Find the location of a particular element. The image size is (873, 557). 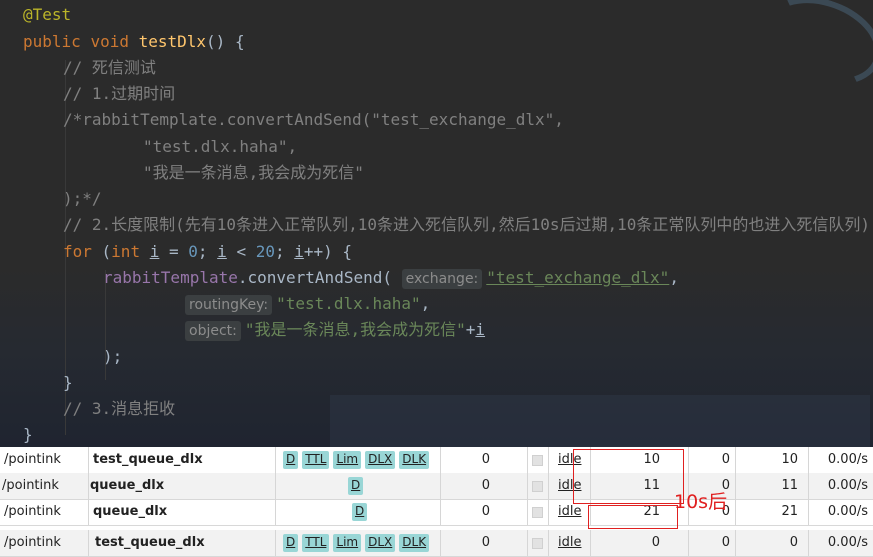

number-token: 0 is located at coordinates (193, 251).